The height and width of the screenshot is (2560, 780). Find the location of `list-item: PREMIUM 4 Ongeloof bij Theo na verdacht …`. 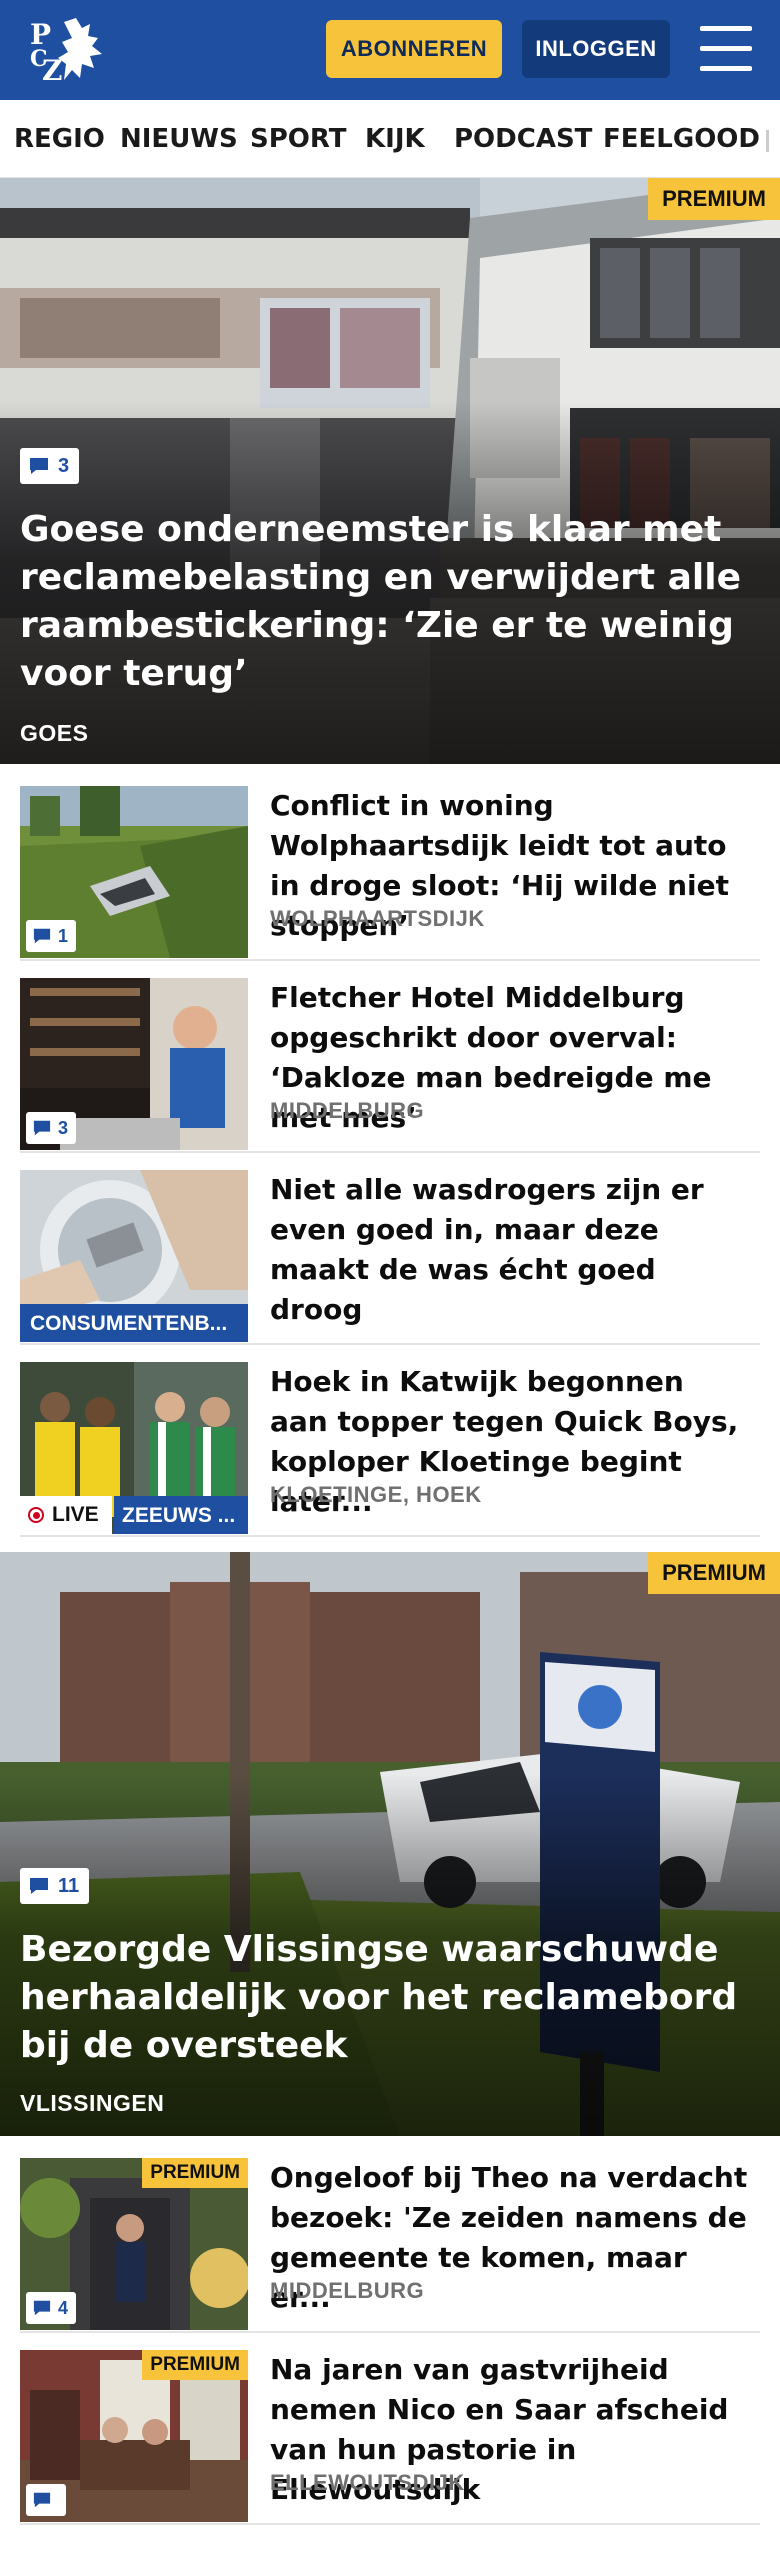

list-item: PREMIUM 4 Ongeloof bij Theo na verdacht … is located at coordinates (390, 2245).